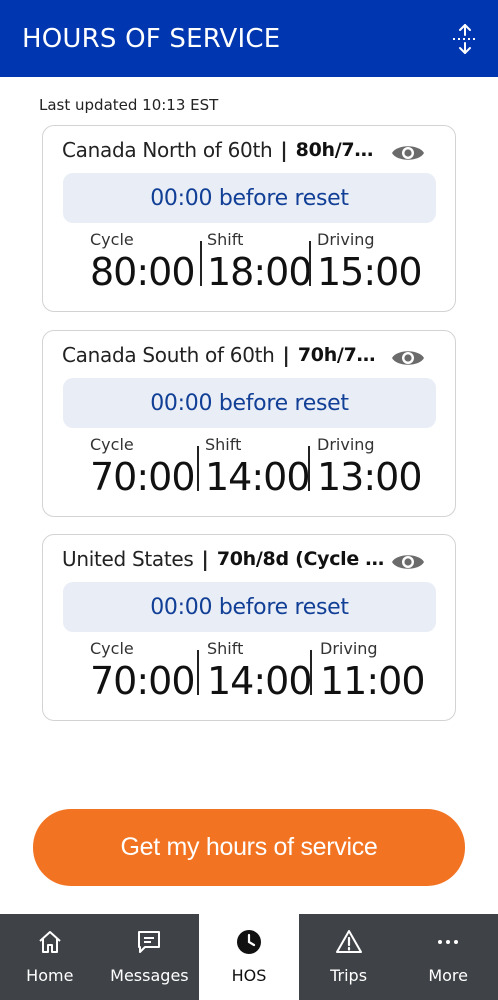 The width and height of the screenshot is (498, 1000). What do you see at coordinates (448, 957) in the screenshot?
I see `nav-item-more: More` at bounding box center [448, 957].